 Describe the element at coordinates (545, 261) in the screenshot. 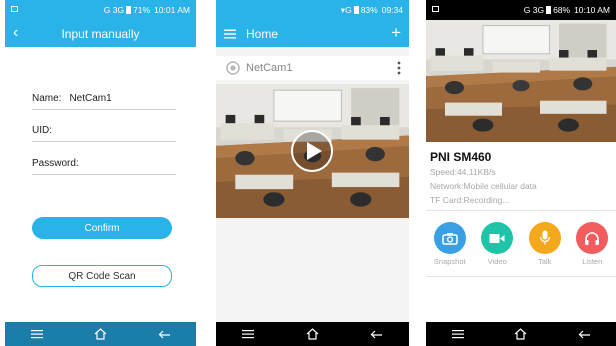

I see `talk-label: Talk` at that location.